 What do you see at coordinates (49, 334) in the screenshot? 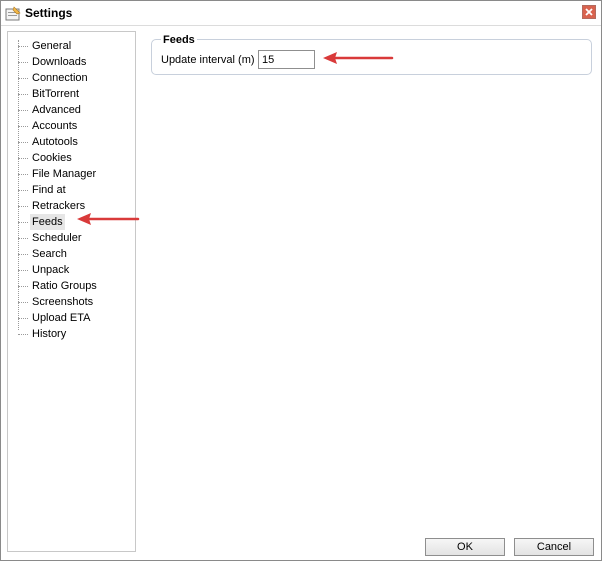
I see `sidebar-item-label: History` at bounding box center [49, 334].